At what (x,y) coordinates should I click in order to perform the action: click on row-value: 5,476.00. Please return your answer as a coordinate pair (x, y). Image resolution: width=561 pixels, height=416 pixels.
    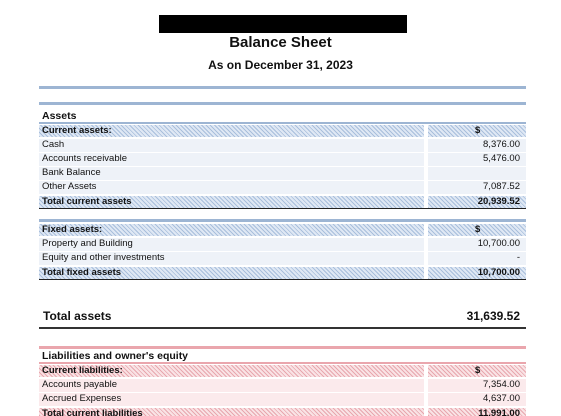
    Looking at the image, I should click on (501, 158).